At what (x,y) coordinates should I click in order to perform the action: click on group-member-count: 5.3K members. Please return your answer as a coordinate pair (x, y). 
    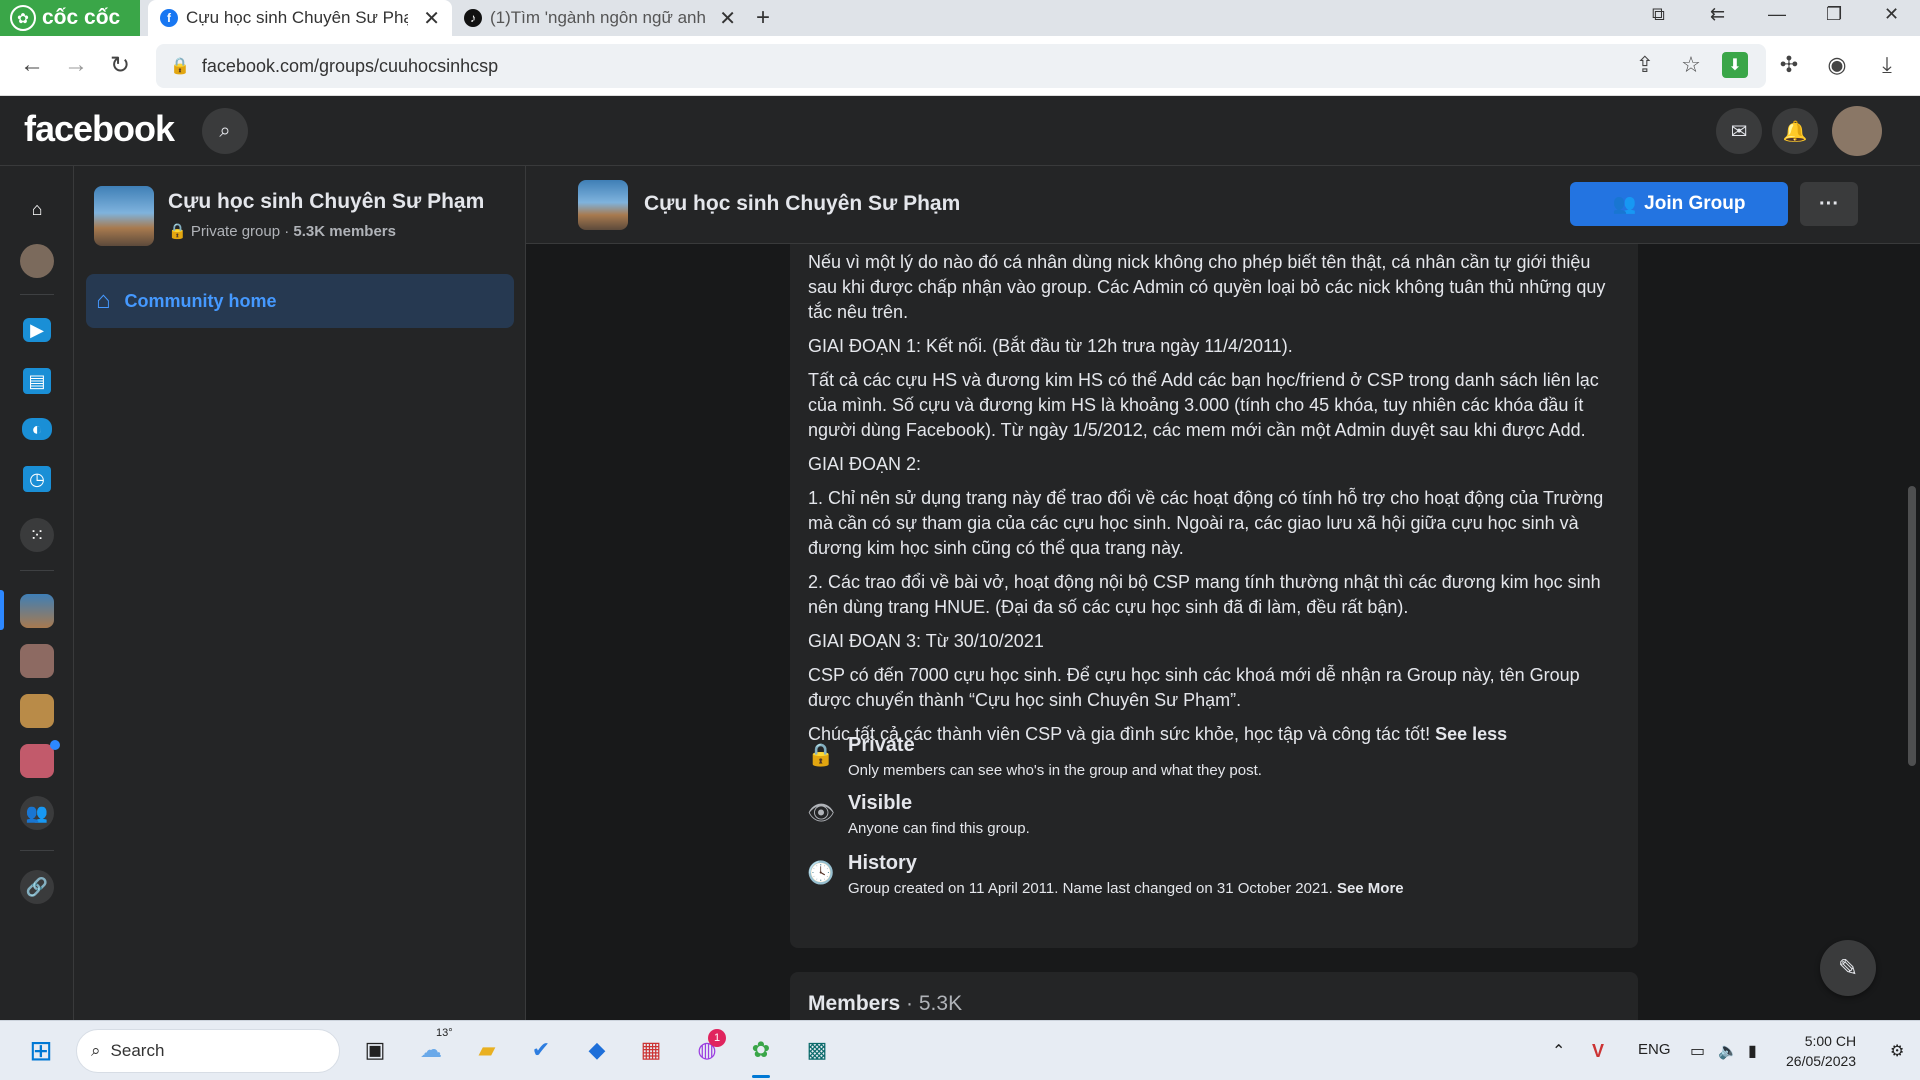
    Looking at the image, I should click on (344, 231).